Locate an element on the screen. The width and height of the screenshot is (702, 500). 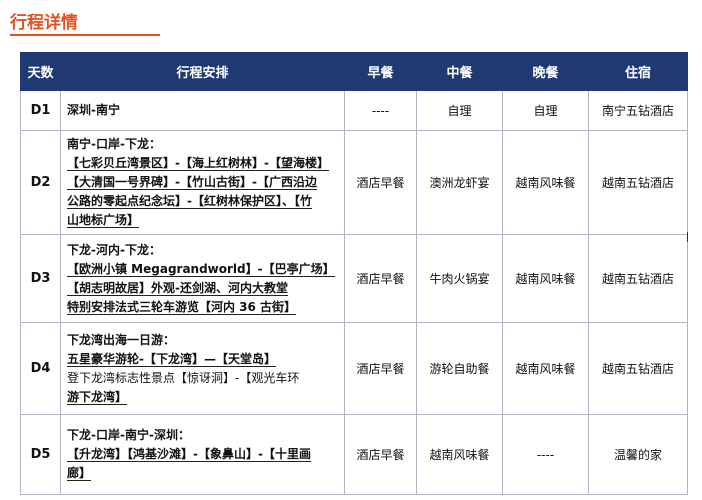
plan-line: 游下龙湾】 is located at coordinates (97, 397).